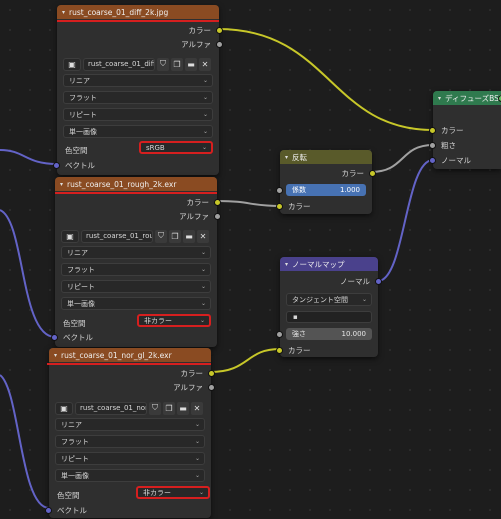 The image size is (501, 519). Describe the element at coordinates (354, 334) in the screenshot. I see `strength-value: 10.000` at that location.